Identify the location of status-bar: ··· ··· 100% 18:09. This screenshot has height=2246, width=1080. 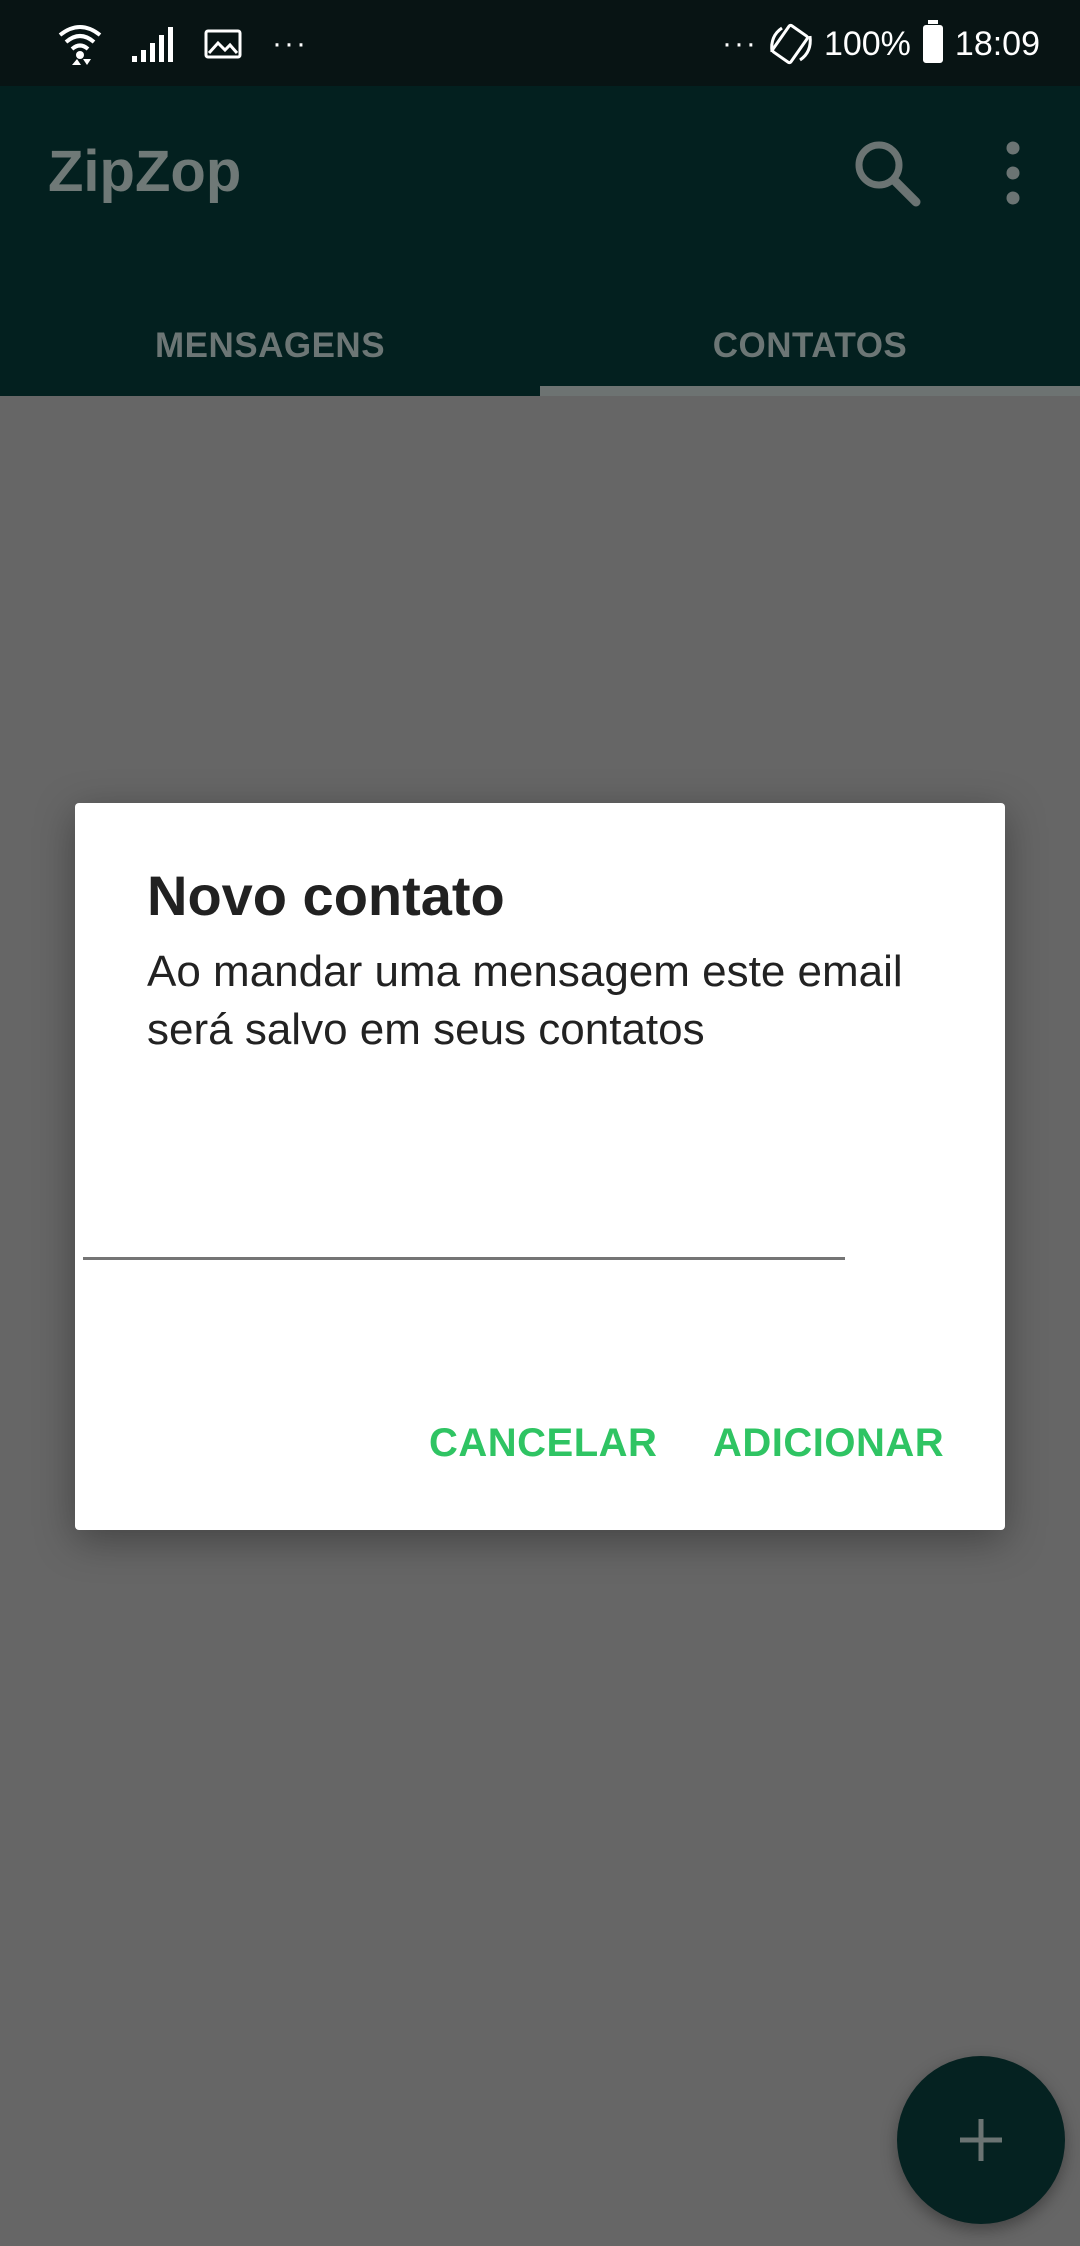
(540, 43).